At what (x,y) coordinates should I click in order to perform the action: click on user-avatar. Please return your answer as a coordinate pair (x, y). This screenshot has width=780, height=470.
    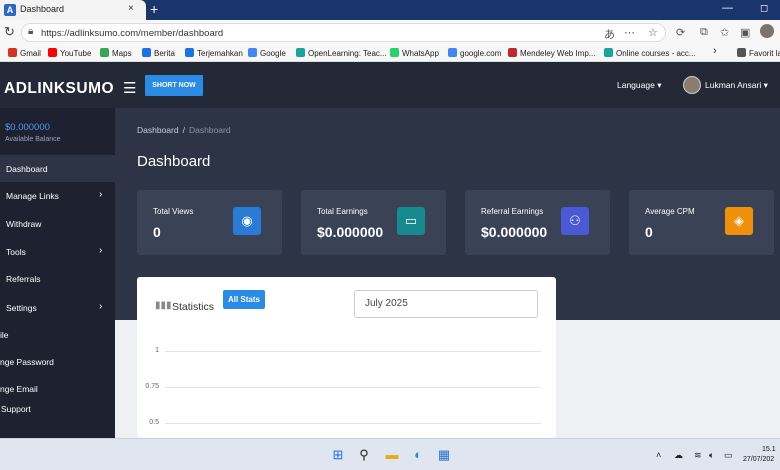
    Looking at the image, I should click on (692, 85).